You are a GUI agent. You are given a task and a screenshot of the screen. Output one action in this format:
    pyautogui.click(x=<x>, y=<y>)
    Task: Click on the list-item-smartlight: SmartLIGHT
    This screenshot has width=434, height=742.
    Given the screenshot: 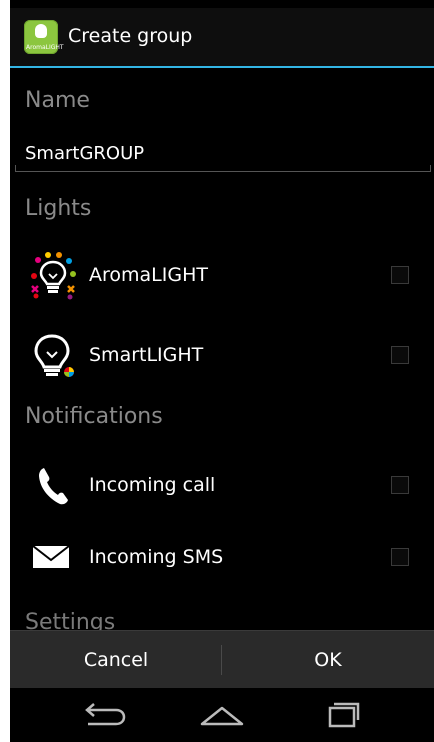 What is the action you would take?
    pyautogui.click(x=222, y=355)
    